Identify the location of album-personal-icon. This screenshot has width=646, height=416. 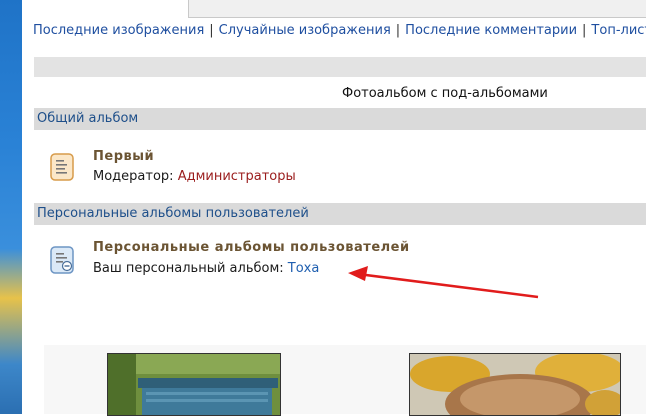
(62, 260).